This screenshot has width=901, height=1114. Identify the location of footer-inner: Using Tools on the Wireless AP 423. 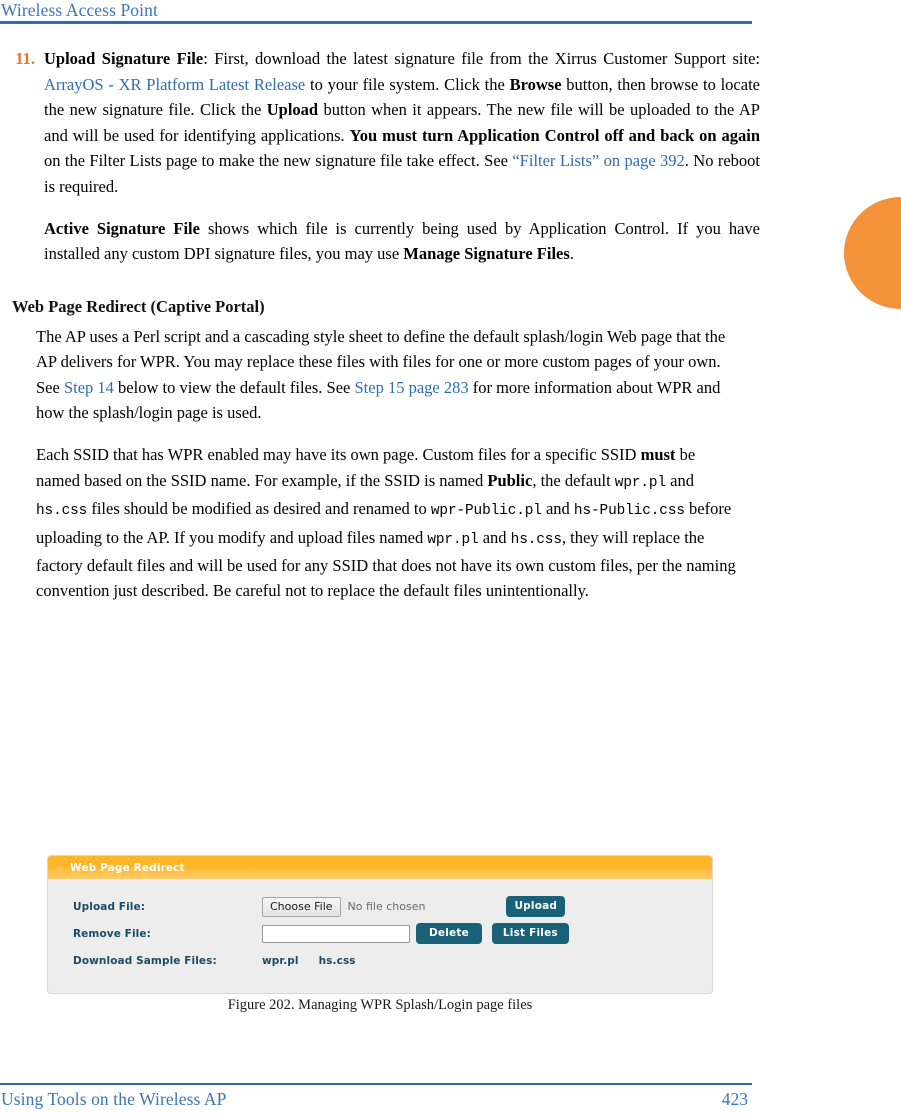
(376, 1099).